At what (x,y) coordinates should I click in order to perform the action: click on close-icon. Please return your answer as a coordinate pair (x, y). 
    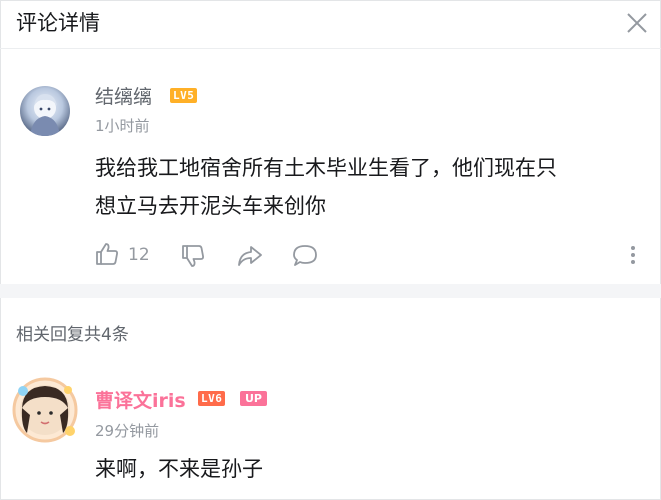
    Looking at the image, I should click on (637, 23).